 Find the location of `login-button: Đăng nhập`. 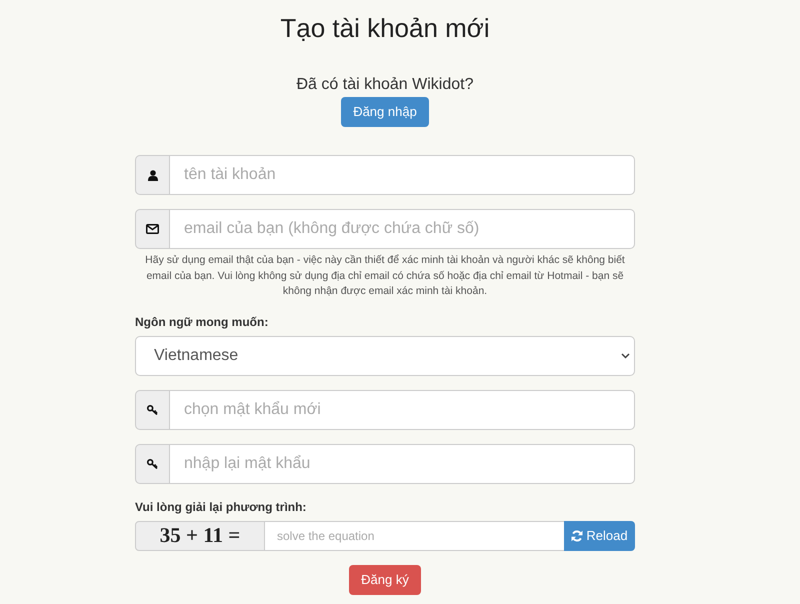

login-button: Đăng nhập is located at coordinates (385, 112).